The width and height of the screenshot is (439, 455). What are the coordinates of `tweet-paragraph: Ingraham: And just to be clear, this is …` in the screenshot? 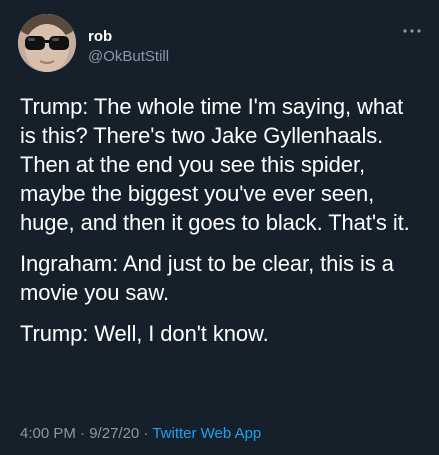 It's located at (207, 278).